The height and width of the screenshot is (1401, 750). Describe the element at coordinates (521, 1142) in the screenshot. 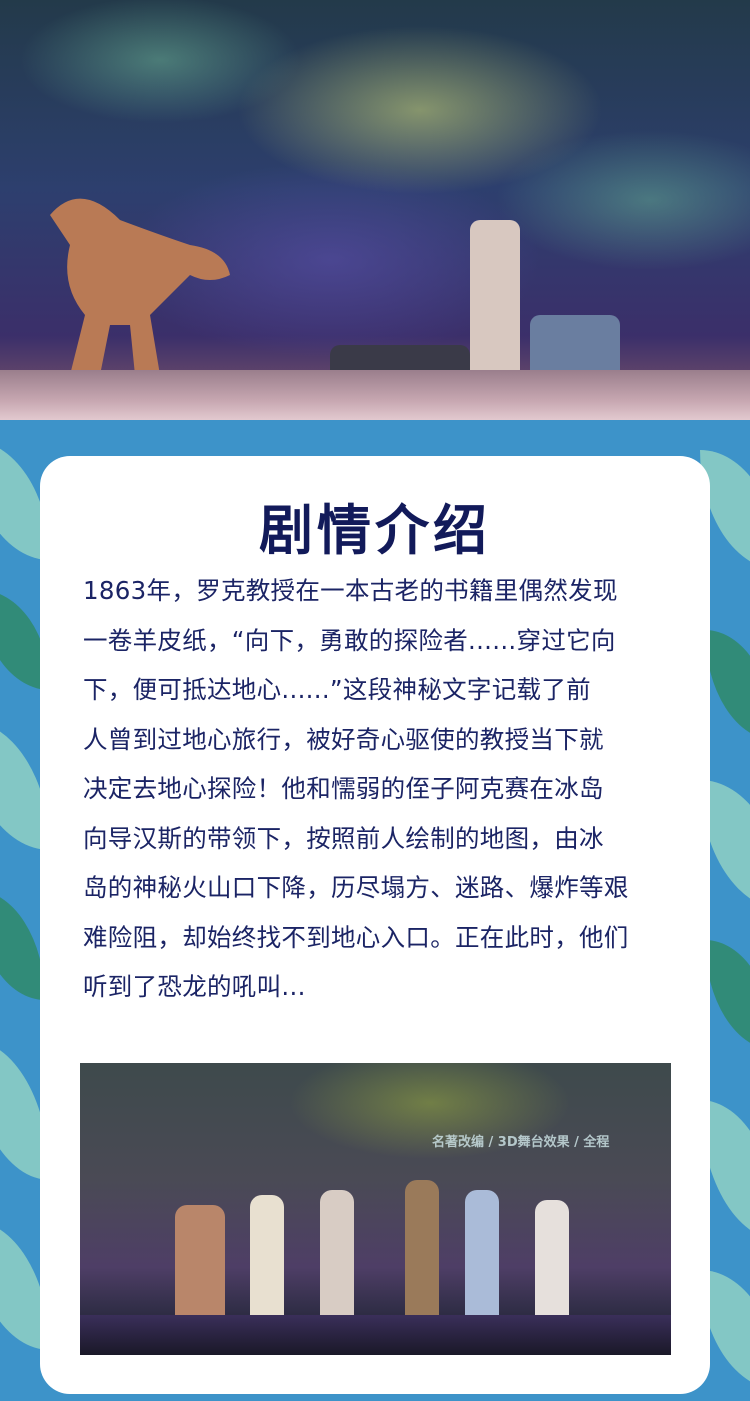

I see `backdrop-text: 名著改编 / 3D舞台效果 / 全程` at that location.